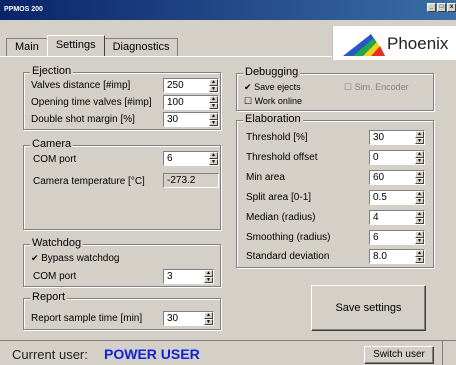  I want to click on split-area-value: 0.5, so click(380, 197).